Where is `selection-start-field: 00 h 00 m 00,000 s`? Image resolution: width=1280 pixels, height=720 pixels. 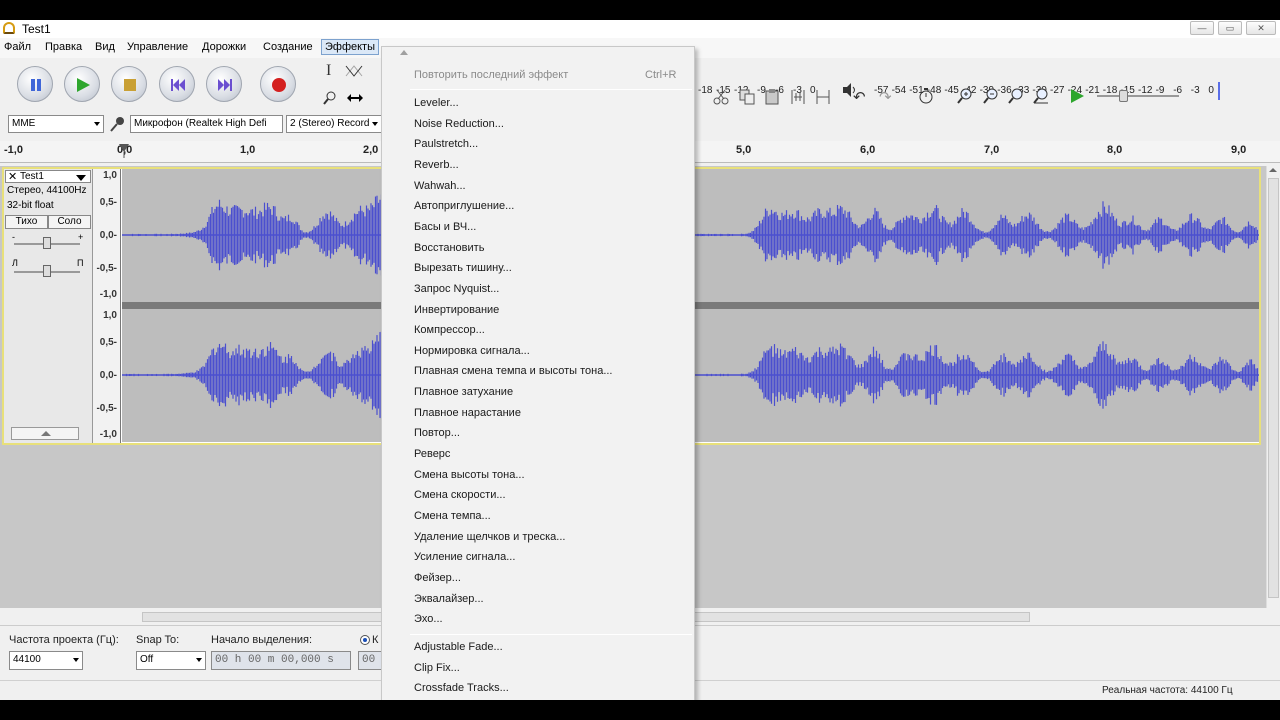 selection-start-field: 00 h 00 m 00,000 s is located at coordinates (281, 660).